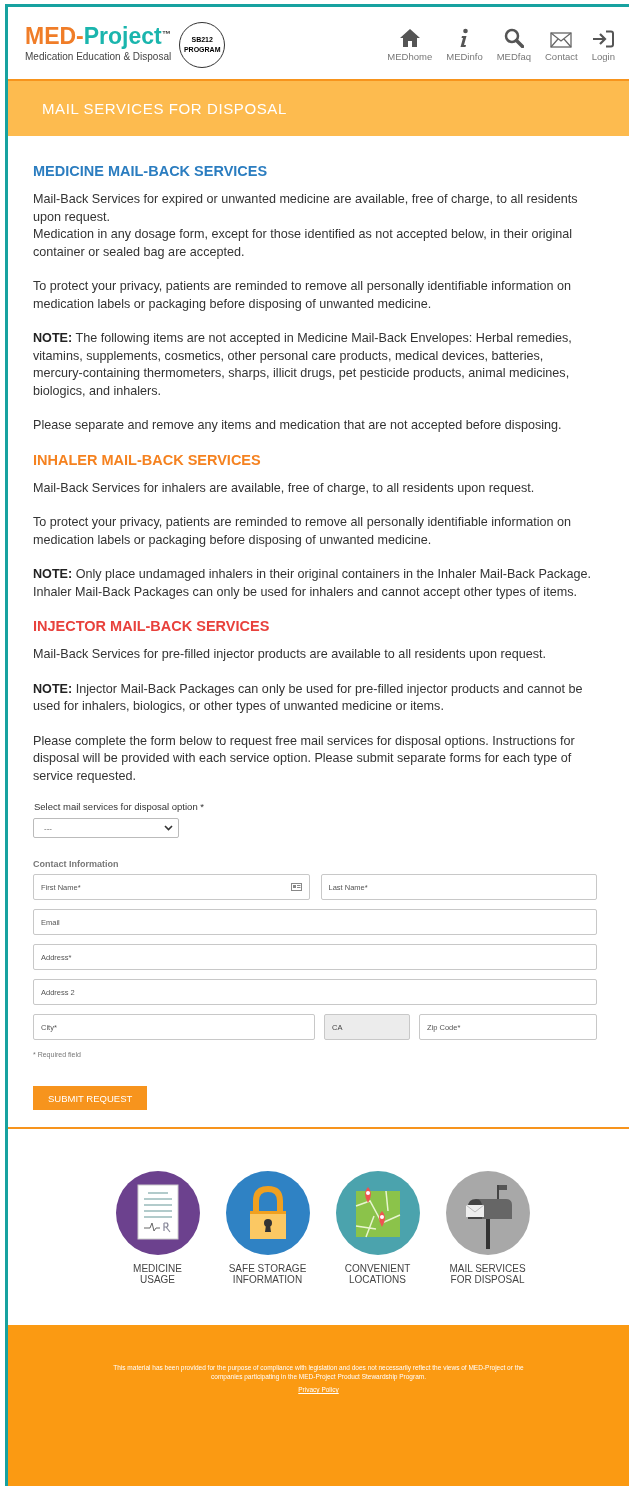 The width and height of the screenshot is (629, 1486). I want to click on nav-link: MEDfaq, so click(513, 43).